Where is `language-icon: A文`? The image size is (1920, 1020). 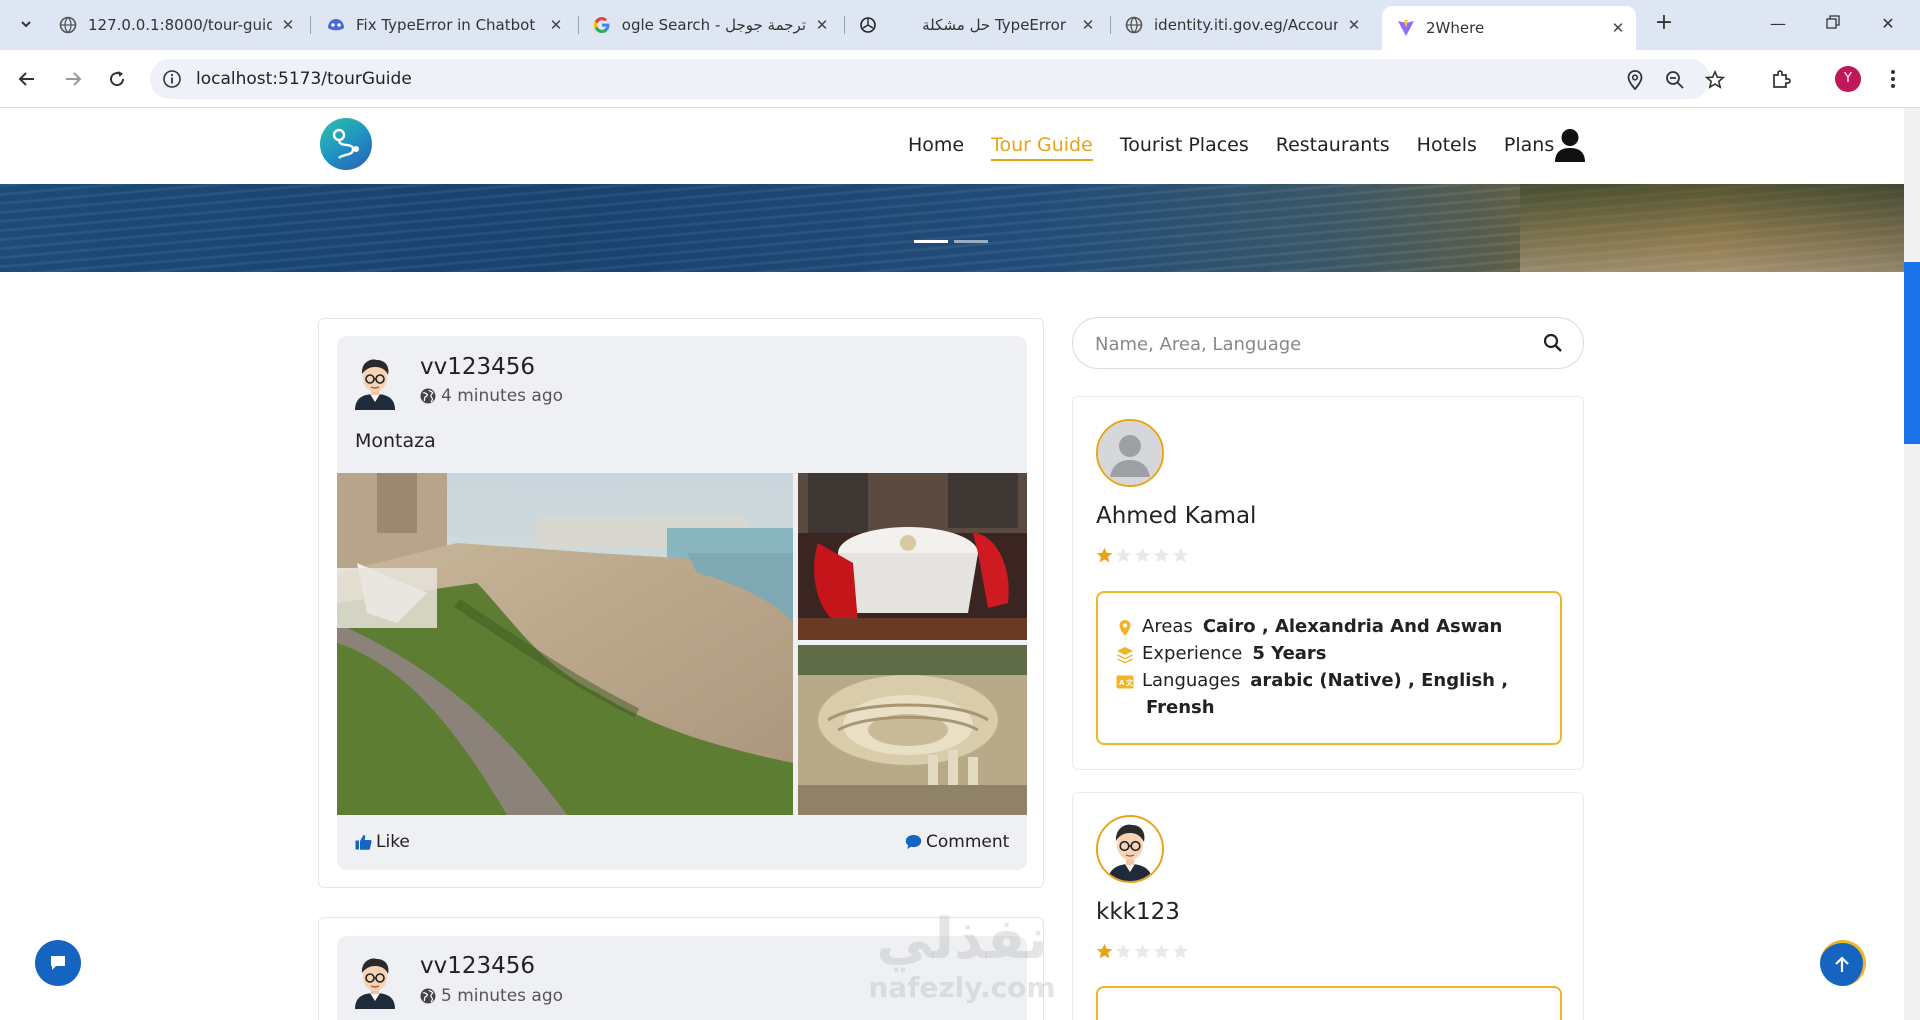
language-icon: A文 is located at coordinates (1125, 682).